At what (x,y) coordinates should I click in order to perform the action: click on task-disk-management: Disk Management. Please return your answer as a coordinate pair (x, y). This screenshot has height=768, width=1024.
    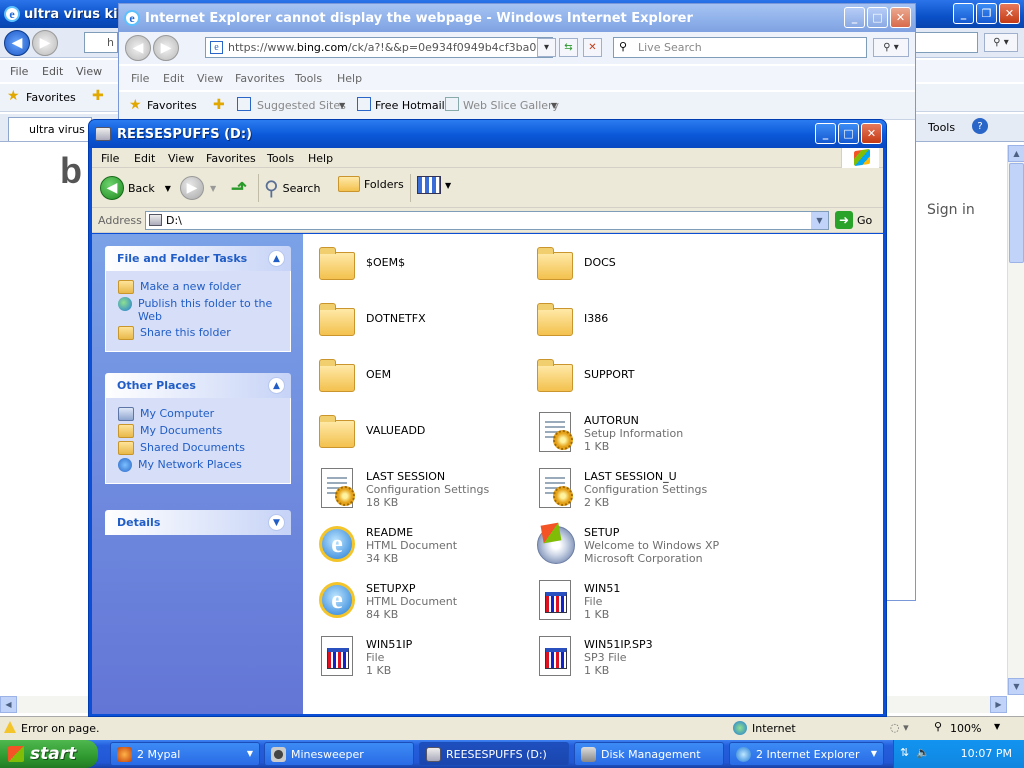
    Looking at the image, I should click on (649, 754).